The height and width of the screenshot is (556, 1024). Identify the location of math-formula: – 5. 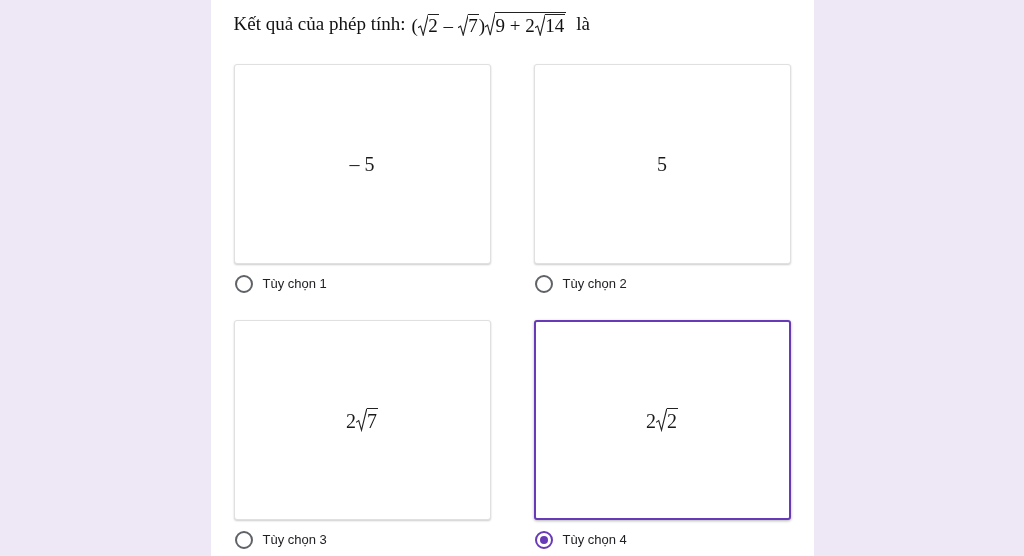
(362, 164).